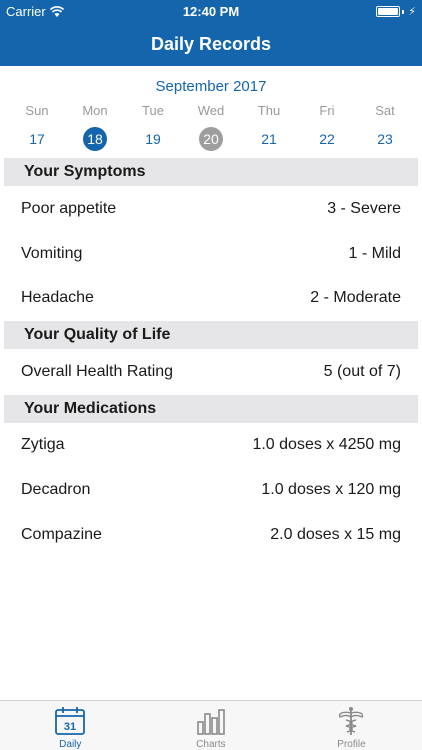 This screenshot has height=750, width=422. Describe the element at coordinates (211, 490) in the screenshot. I see `medication-row: Decadron 1.0 doses x 120 mg` at that location.